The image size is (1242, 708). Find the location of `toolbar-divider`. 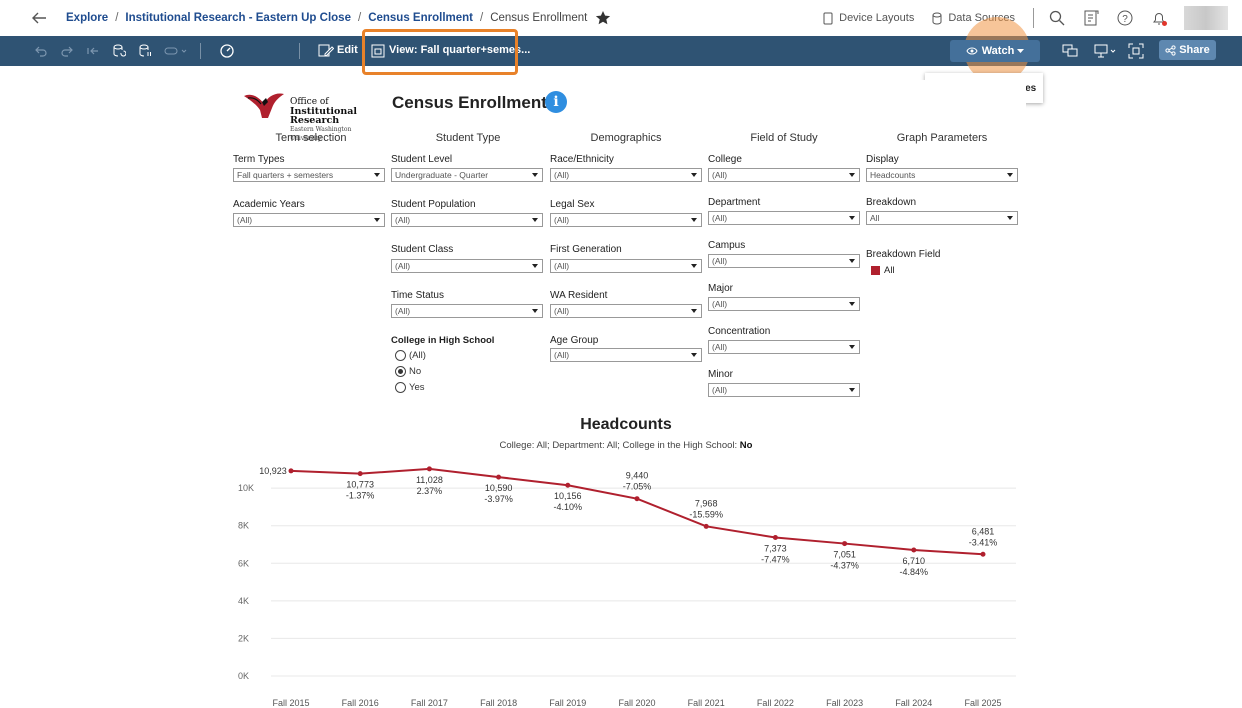

toolbar-divider is located at coordinates (200, 51).